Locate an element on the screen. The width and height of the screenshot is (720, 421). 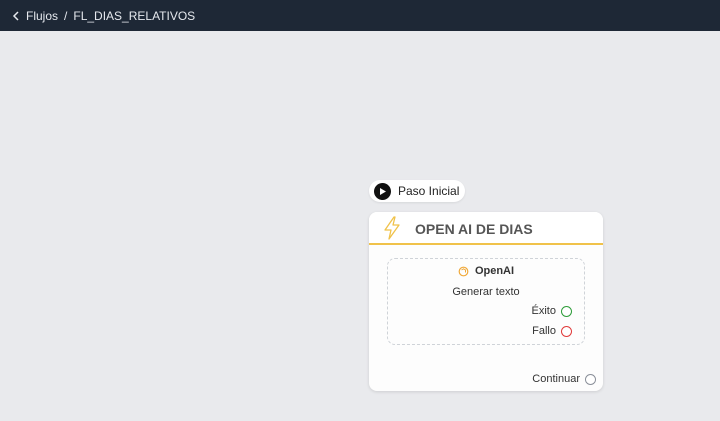
start-step-label: Paso Inicial is located at coordinates (429, 191).